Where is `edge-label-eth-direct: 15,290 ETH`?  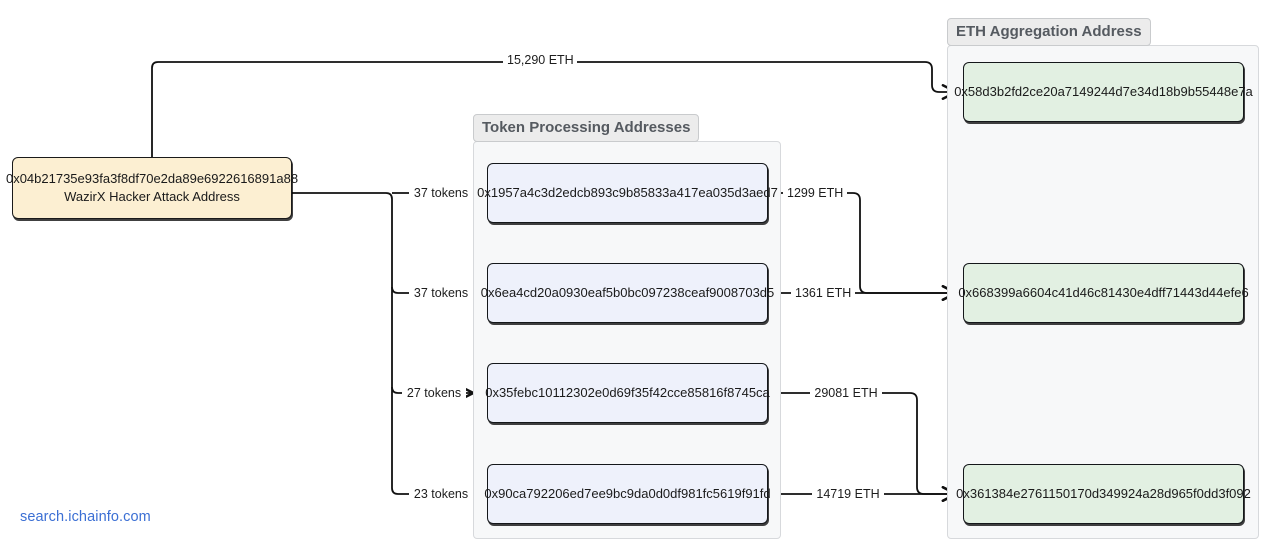 edge-label-eth-direct: 15,290 ETH is located at coordinates (540, 60).